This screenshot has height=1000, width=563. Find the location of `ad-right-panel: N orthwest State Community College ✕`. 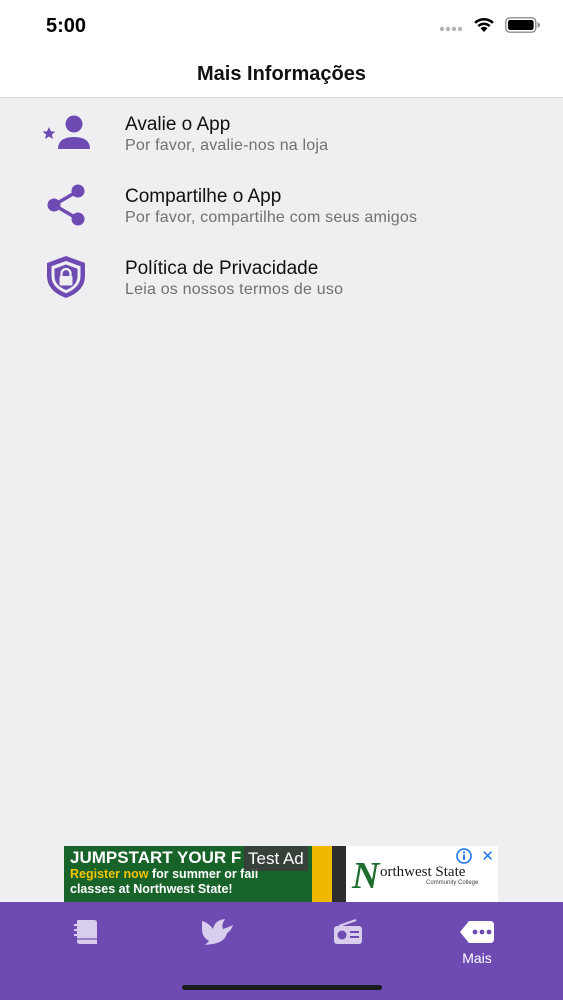

ad-right-panel: N orthwest State Community College ✕ is located at coordinates (422, 874).